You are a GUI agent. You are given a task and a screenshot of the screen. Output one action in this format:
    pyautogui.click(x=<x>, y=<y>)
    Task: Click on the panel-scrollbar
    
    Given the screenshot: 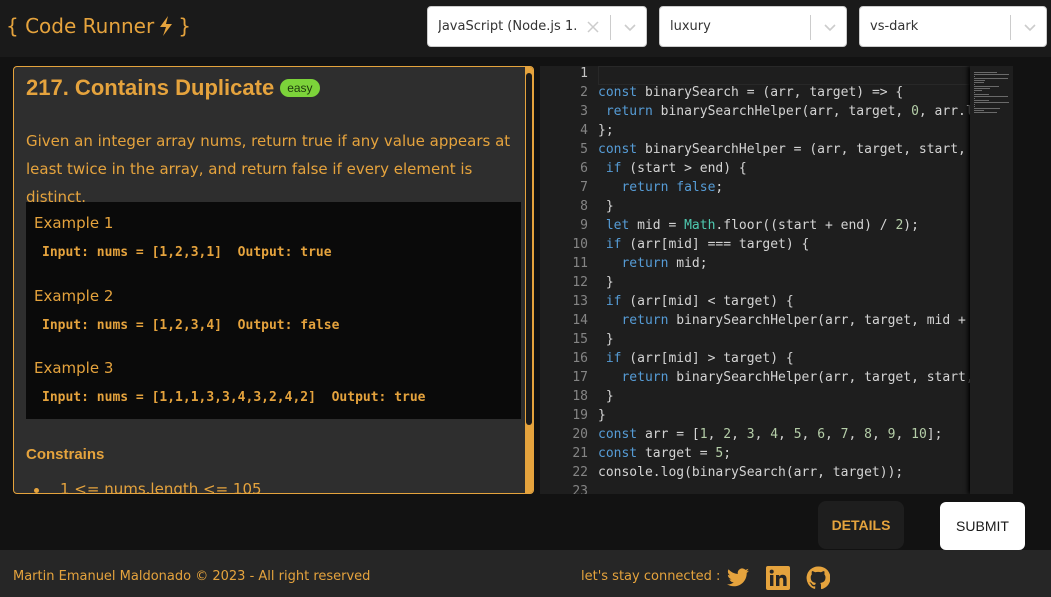 What is the action you would take?
    pyautogui.click(x=529, y=280)
    